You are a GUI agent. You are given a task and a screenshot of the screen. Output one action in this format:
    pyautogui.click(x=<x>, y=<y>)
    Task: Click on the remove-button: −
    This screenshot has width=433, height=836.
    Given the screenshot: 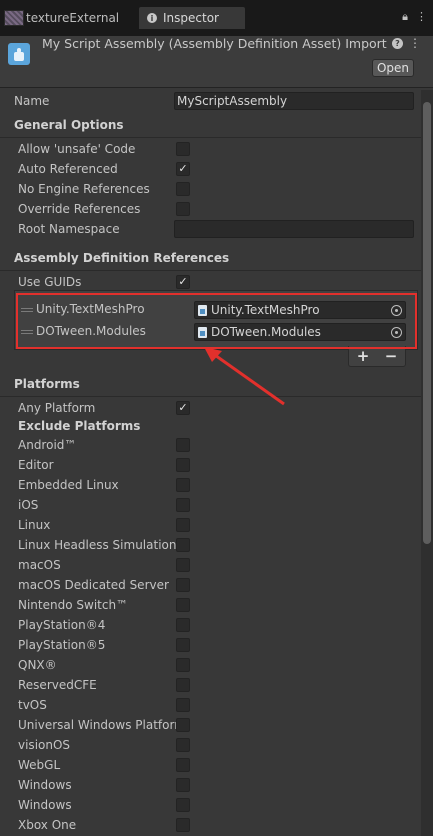 What is the action you would take?
    pyautogui.click(x=391, y=356)
    